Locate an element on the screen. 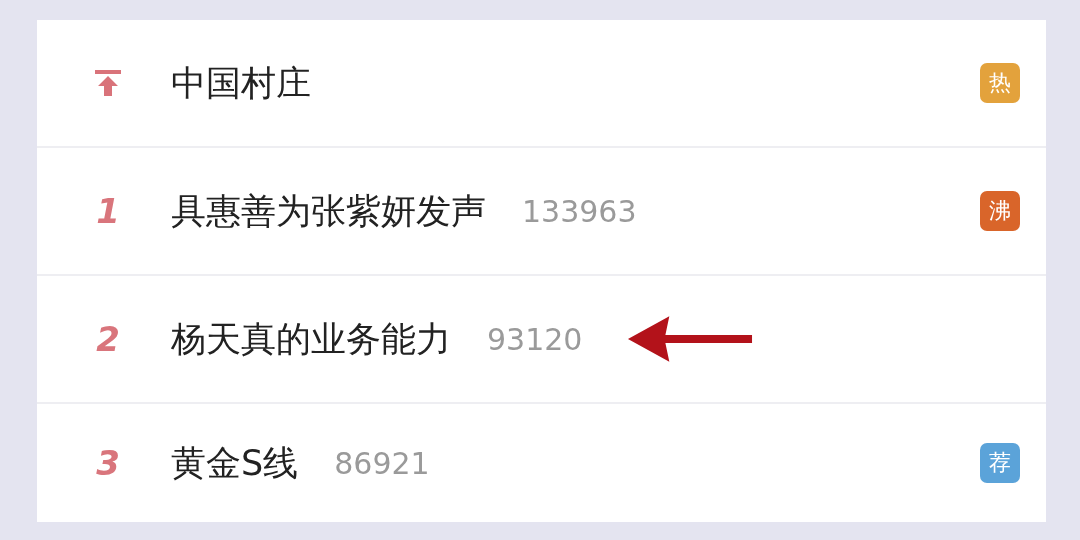 Image resolution: width=1080 pixels, height=540 pixels. rank-number: 1 is located at coordinates (108, 211).